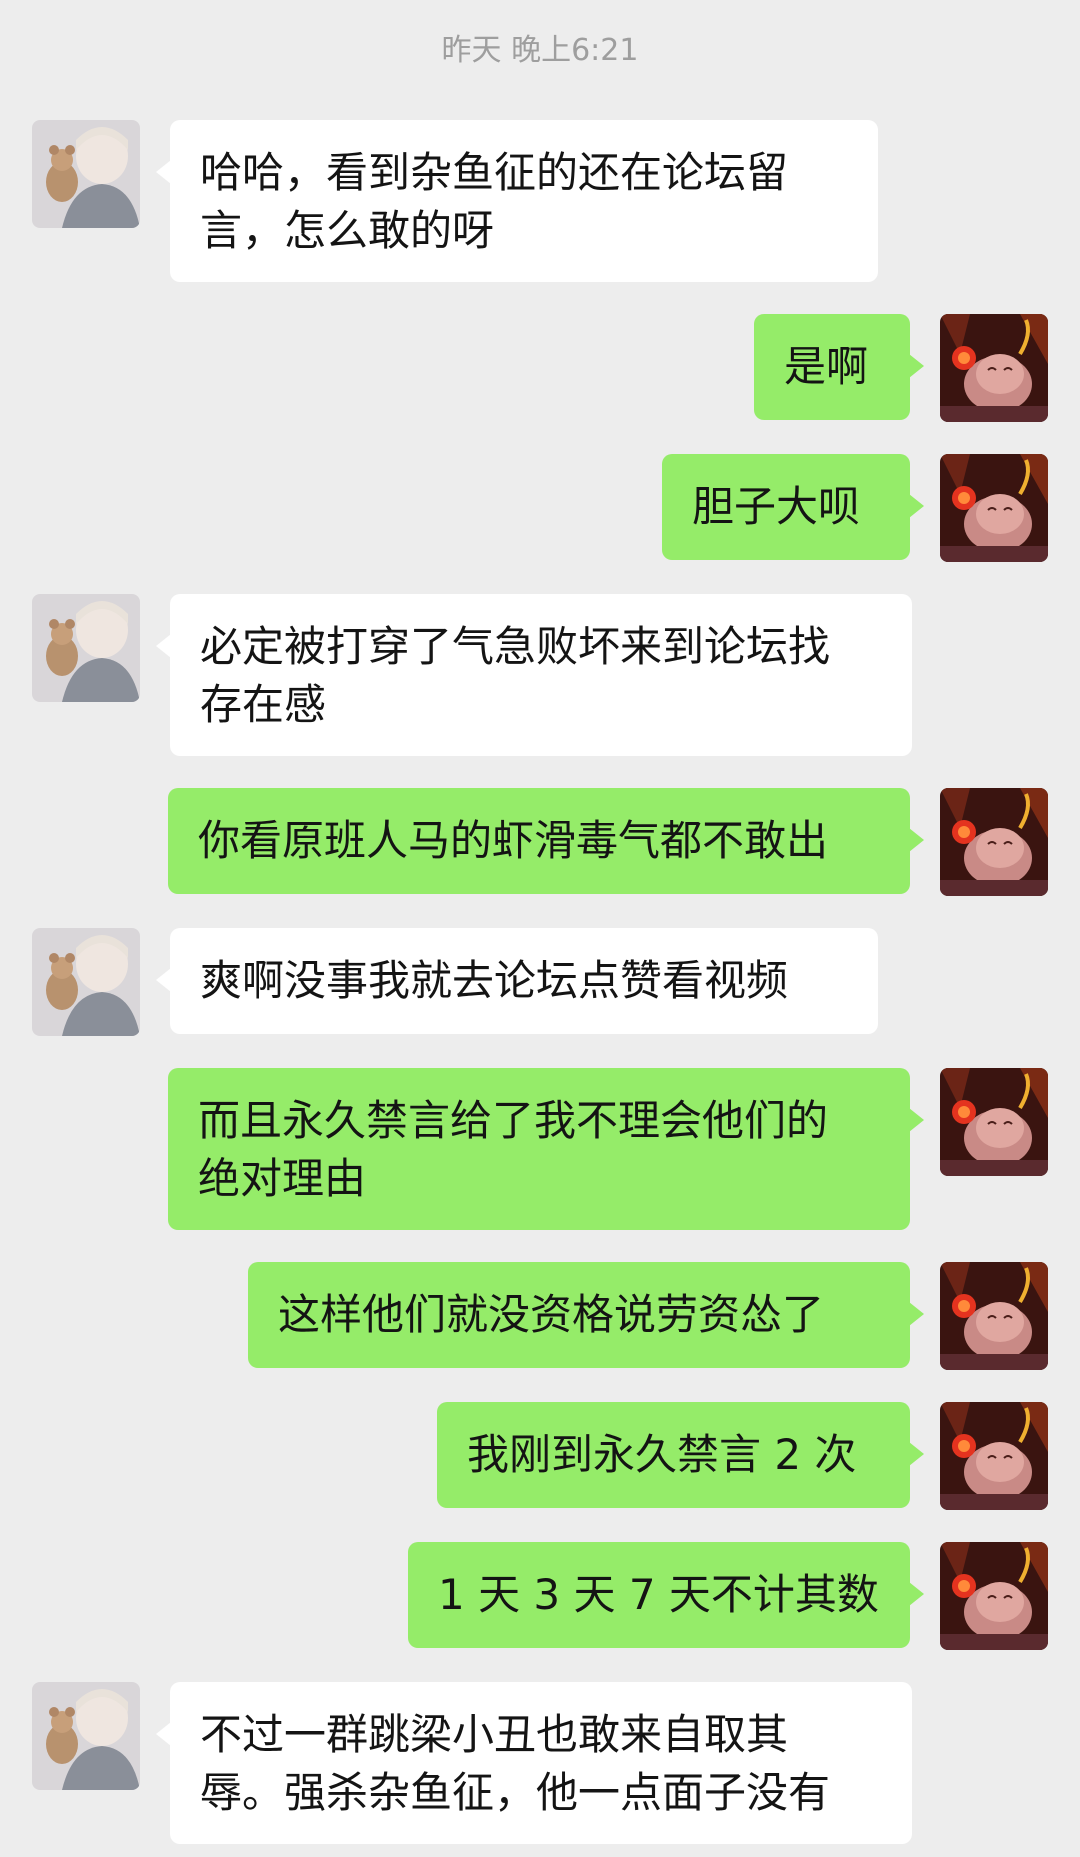 This screenshot has width=1080, height=1857. Describe the element at coordinates (534, 675) in the screenshot. I see `received-message-bubble: 必定被打穿了气急败坏来到论坛找 存在感` at that location.